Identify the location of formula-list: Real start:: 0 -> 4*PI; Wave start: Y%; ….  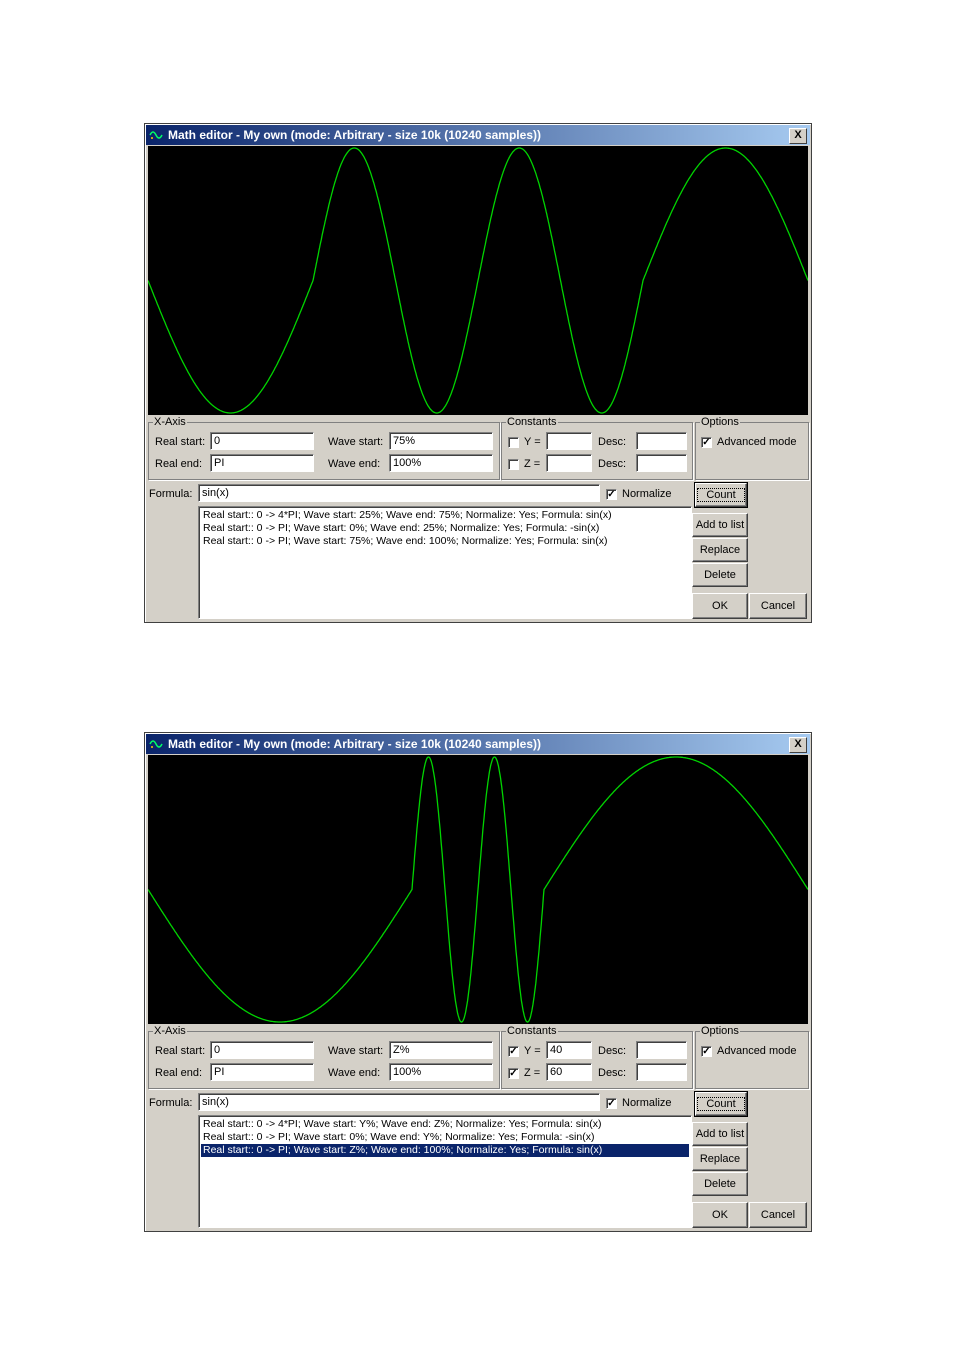
(445, 1171).